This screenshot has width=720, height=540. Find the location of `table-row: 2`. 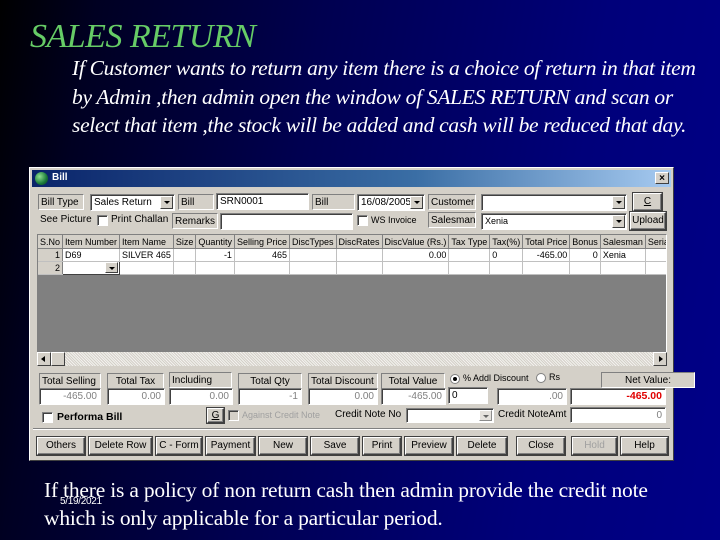

table-row: 2 is located at coordinates (352, 268).